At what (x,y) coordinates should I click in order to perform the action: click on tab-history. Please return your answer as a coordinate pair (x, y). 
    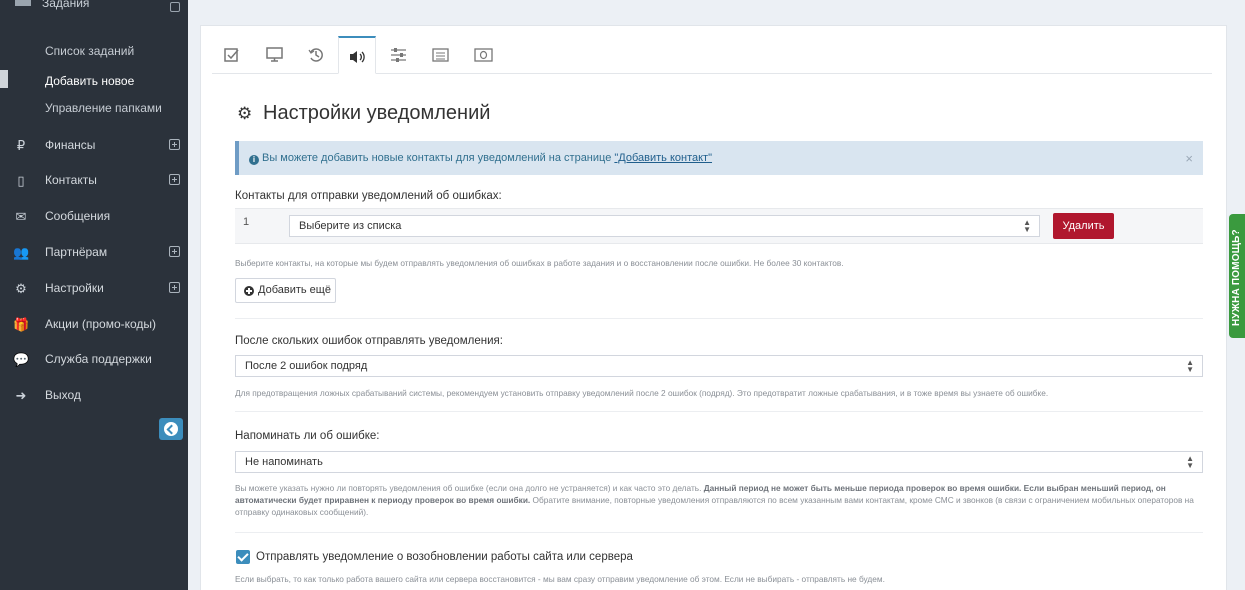
    Looking at the image, I should click on (317, 55).